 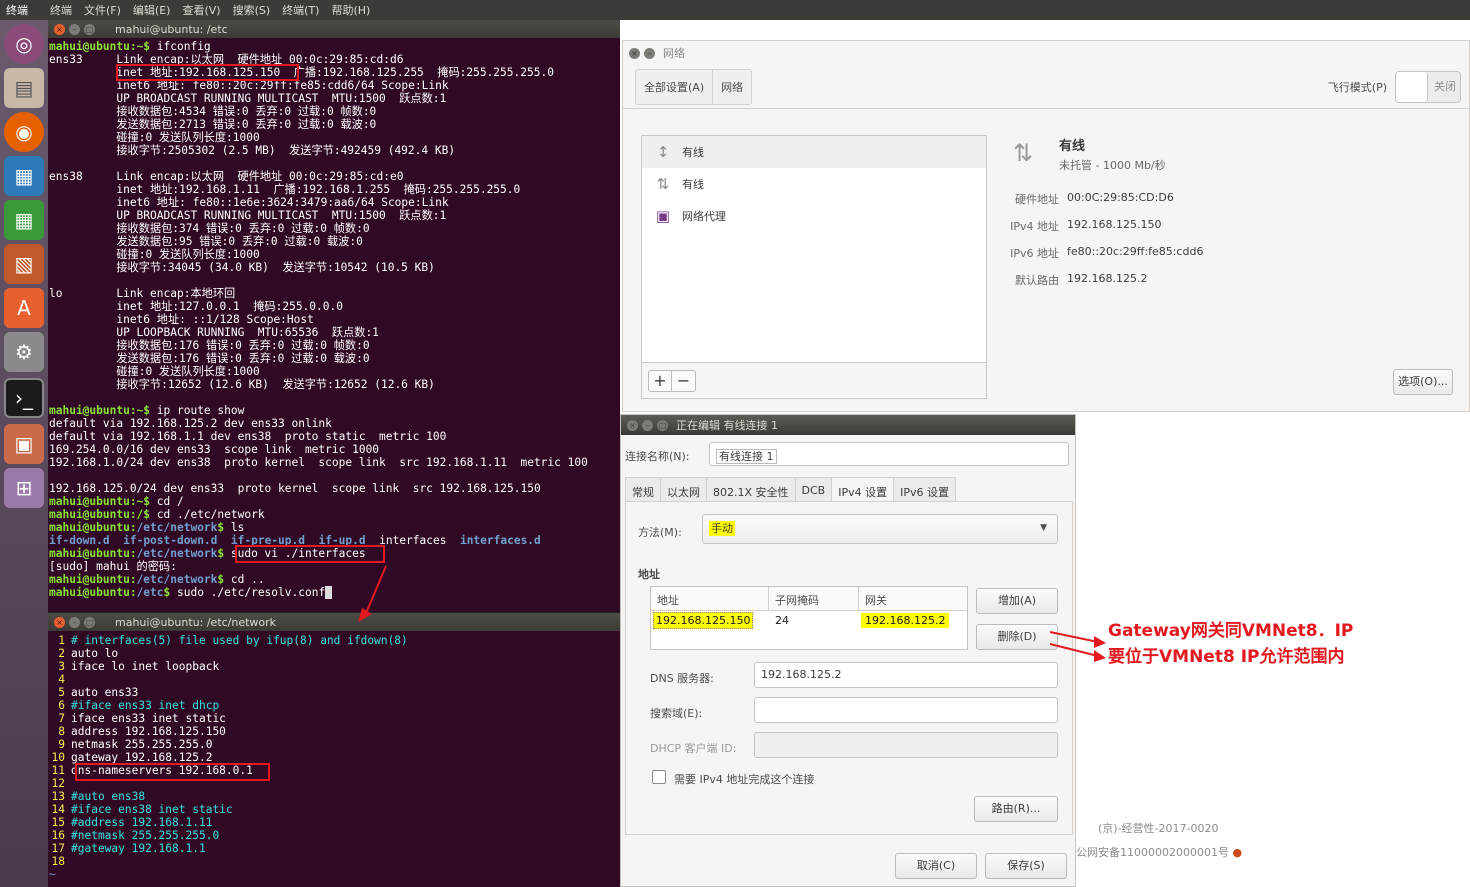 What do you see at coordinates (1357, 87) in the screenshot?
I see `airplane-mode-label: 飞行模式(P)` at bounding box center [1357, 87].